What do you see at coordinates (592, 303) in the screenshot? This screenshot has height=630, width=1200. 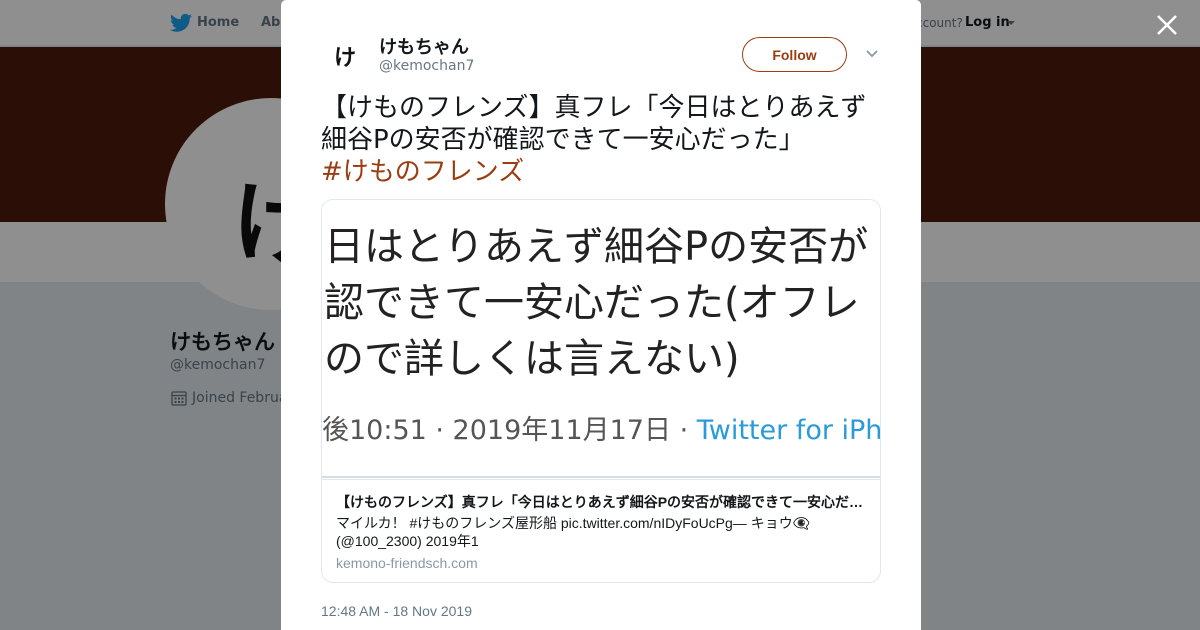 I see `card-image-line: 認できて一安心だった(オフレ` at bounding box center [592, 303].